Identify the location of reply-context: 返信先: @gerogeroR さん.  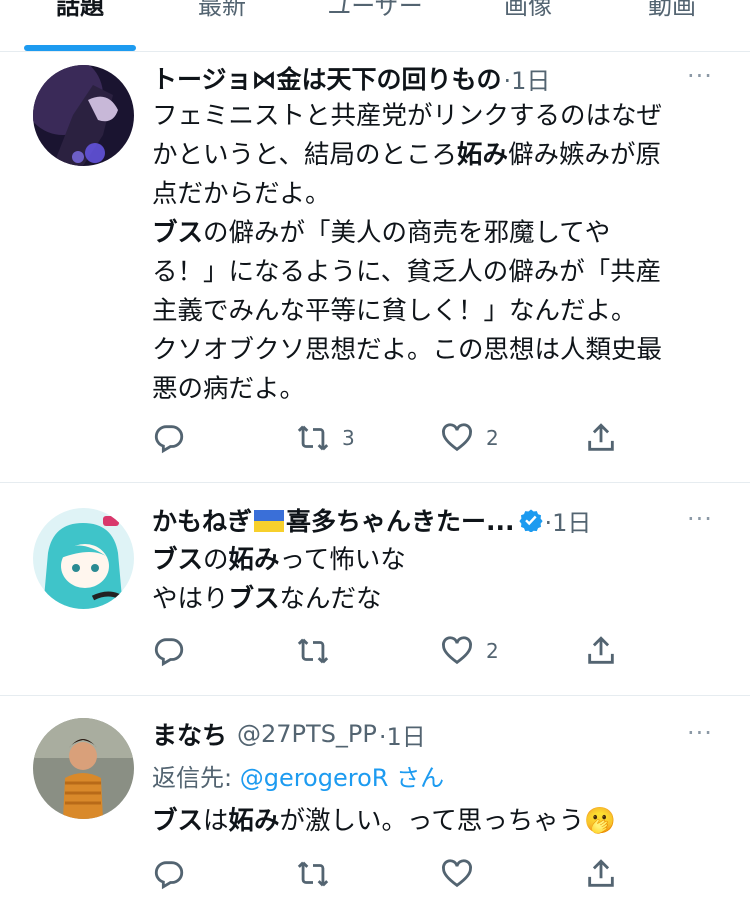
(298, 775).